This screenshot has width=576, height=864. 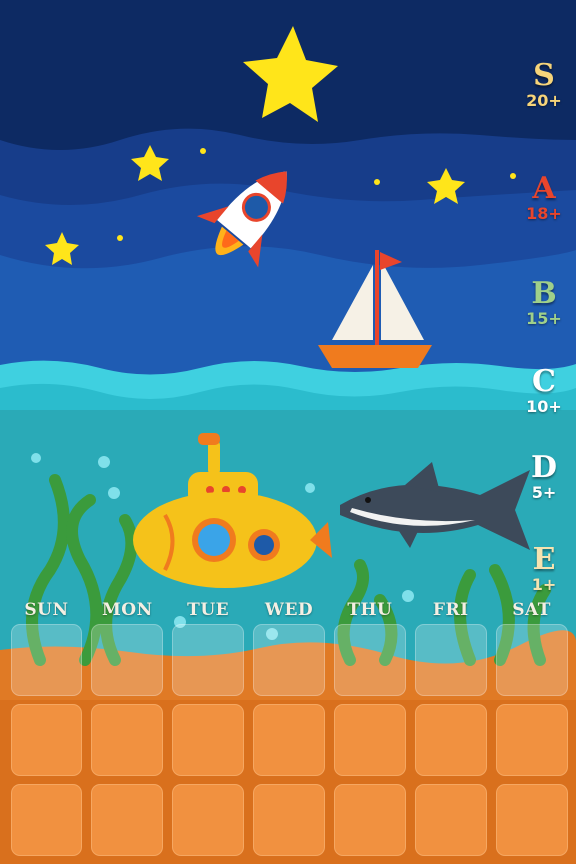 I want to click on grade-s: S 20+, so click(x=544, y=85).